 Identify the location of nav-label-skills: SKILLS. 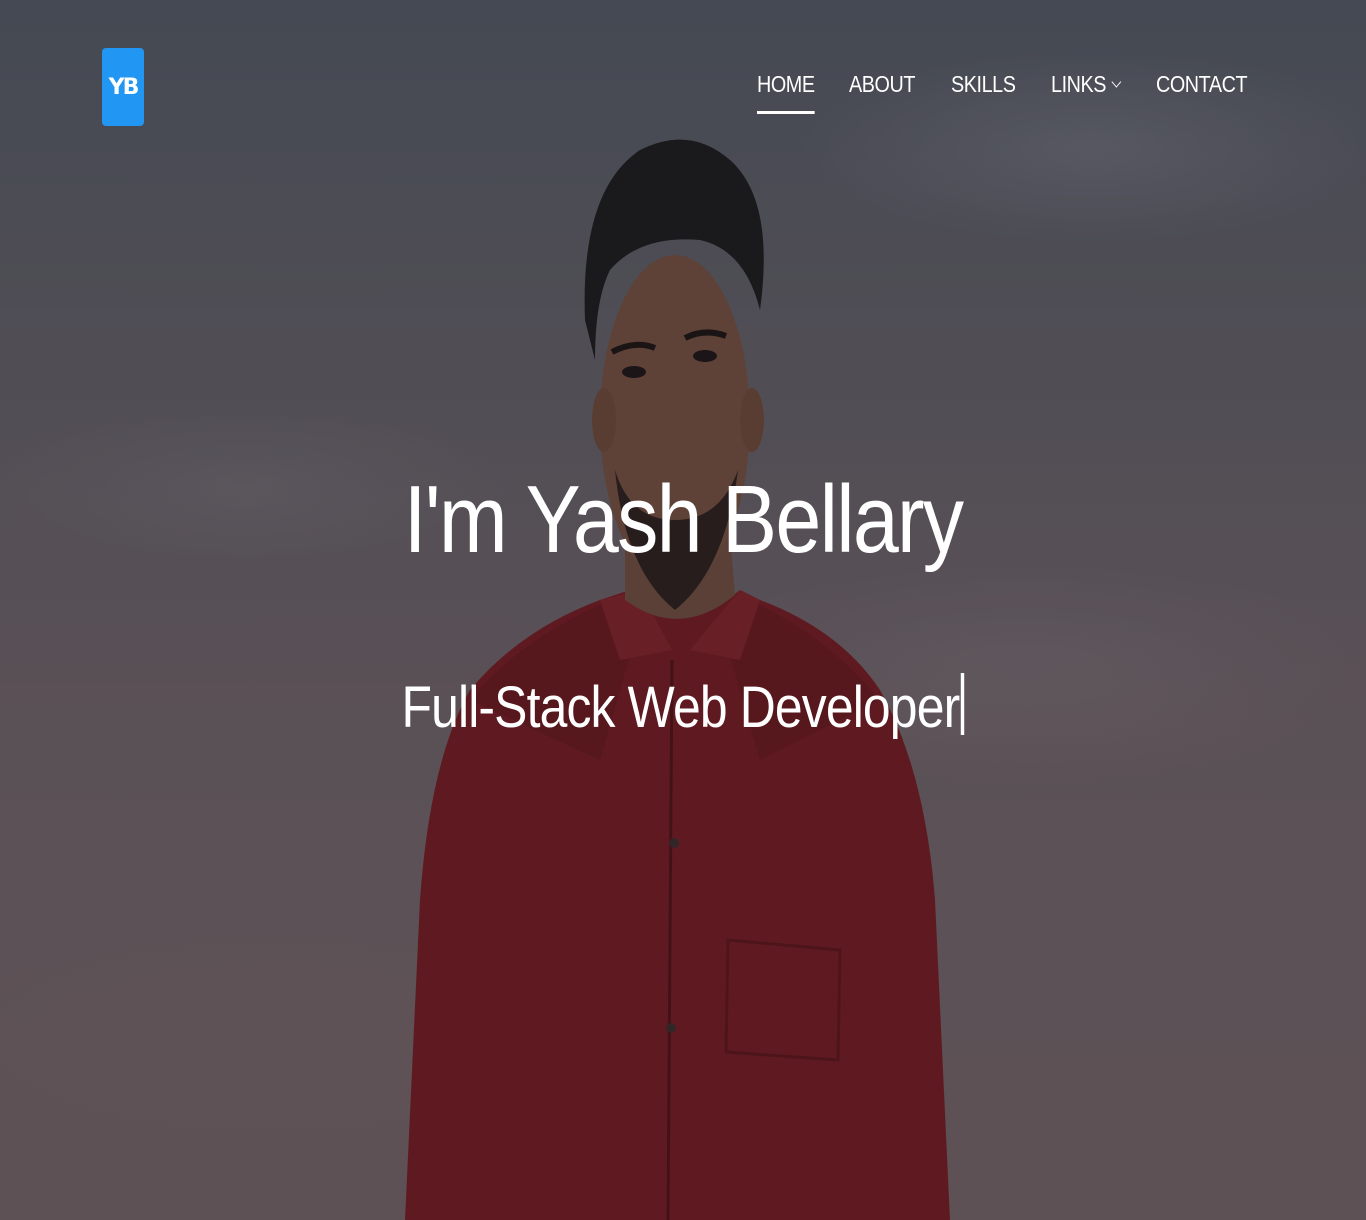
(983, 84).